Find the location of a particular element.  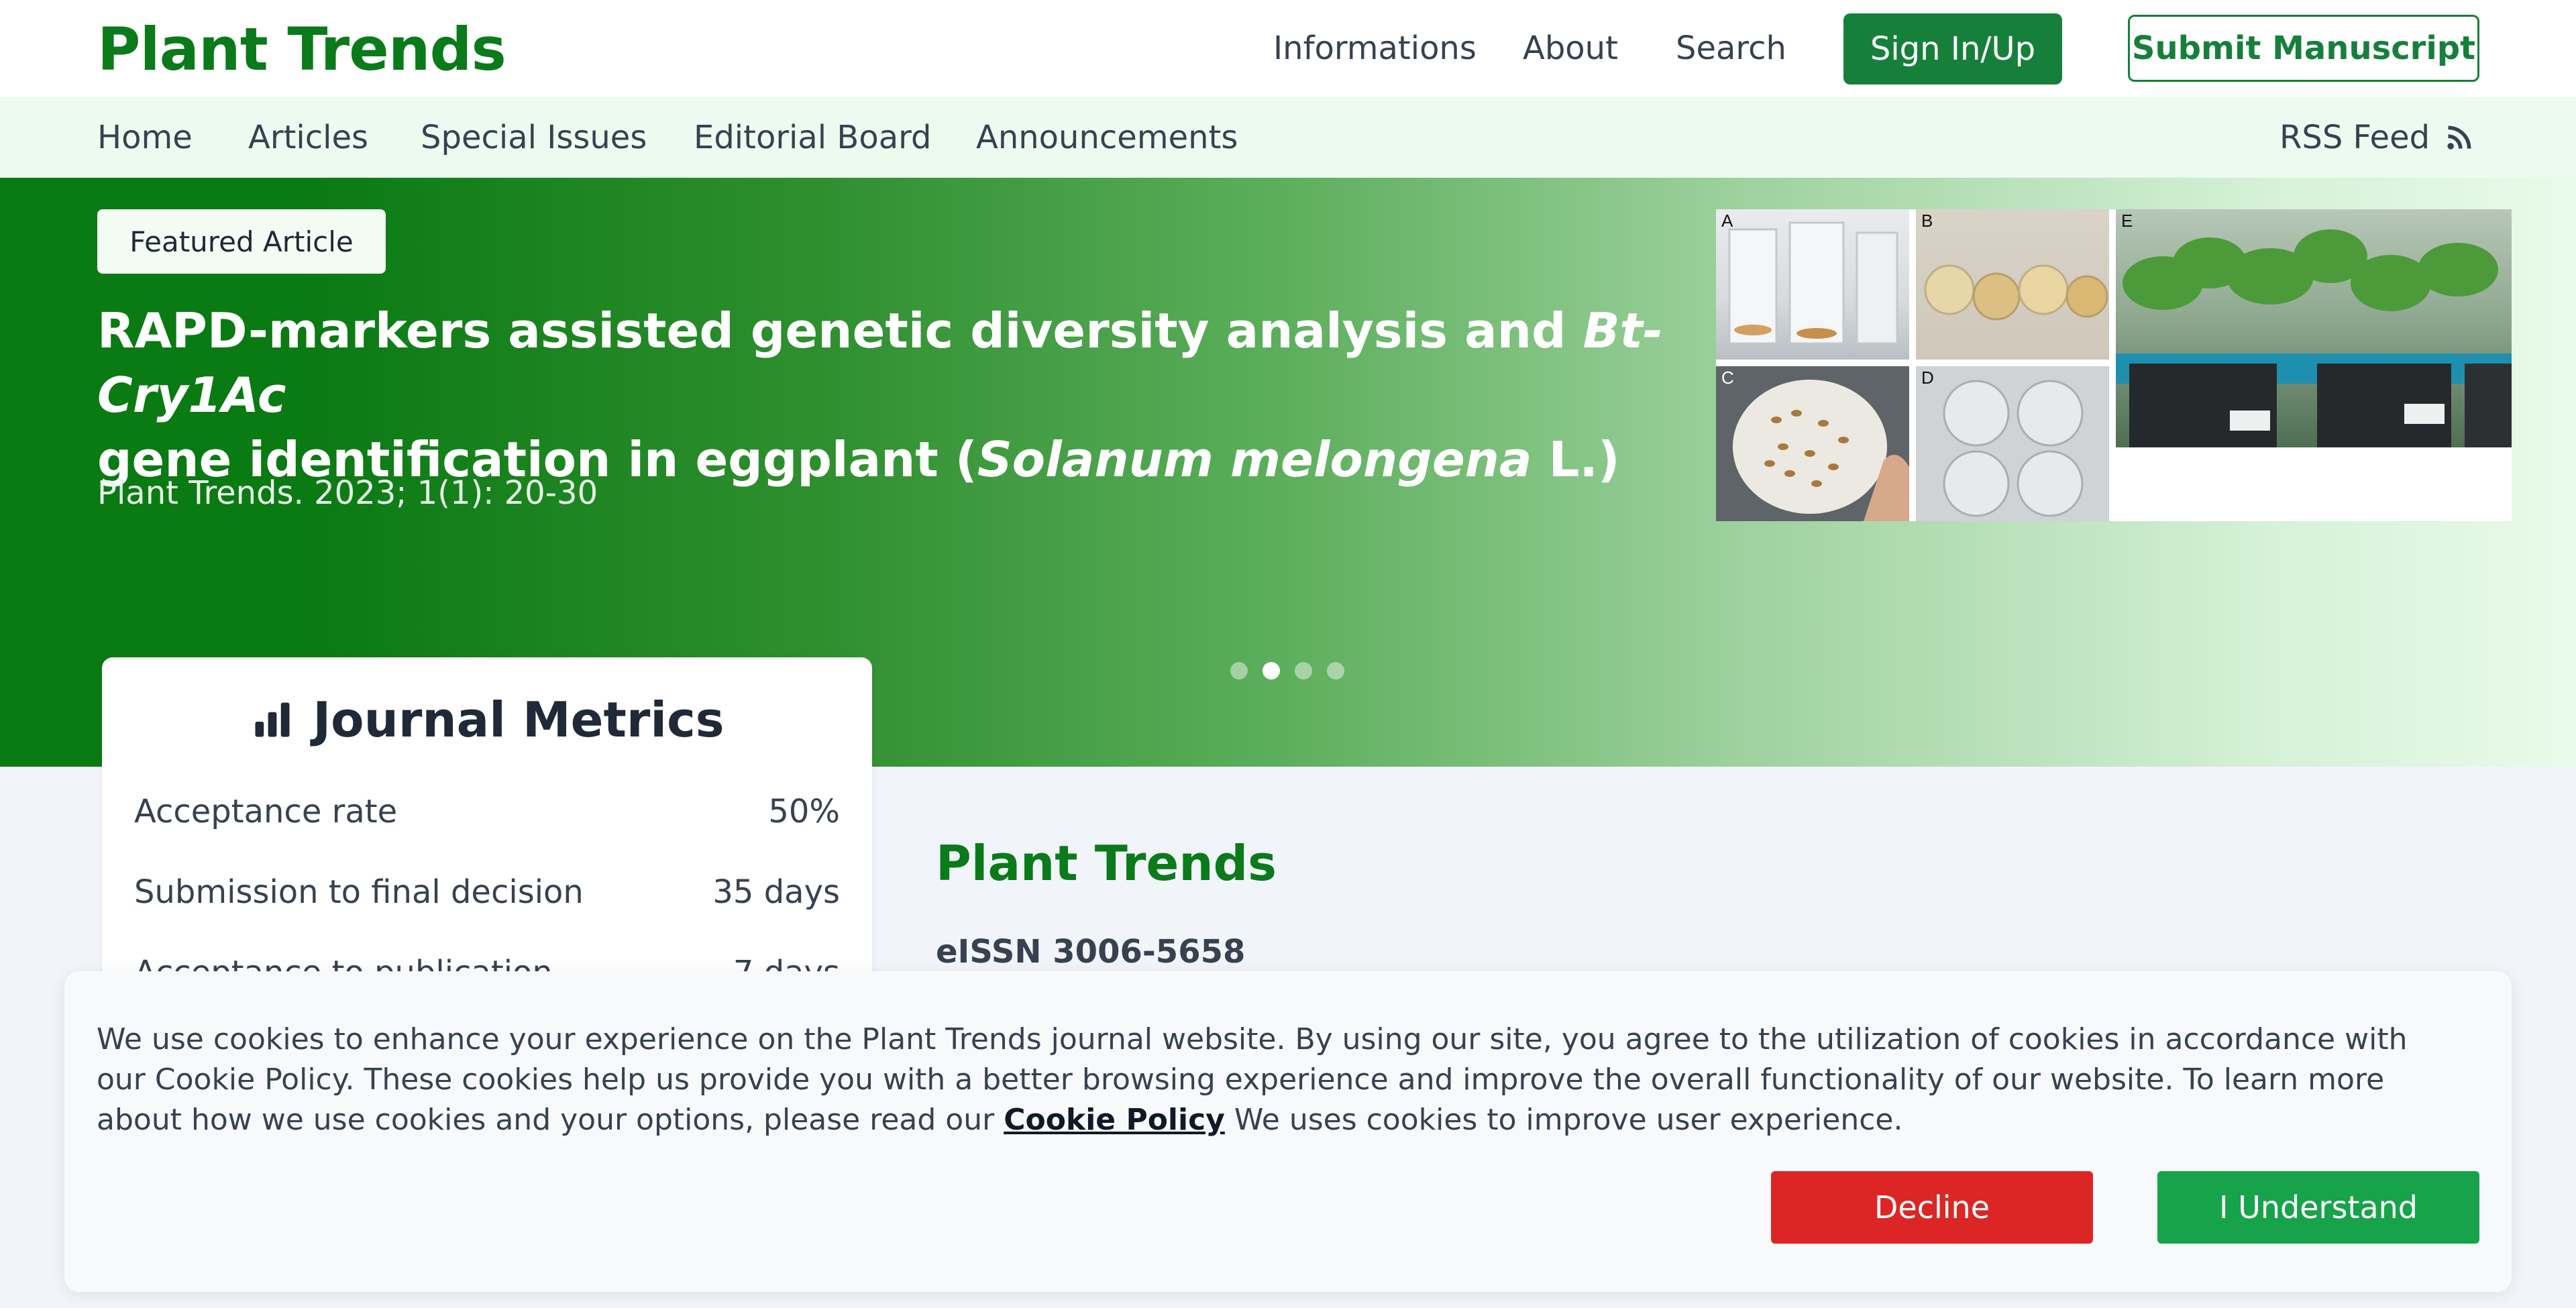

carousel-indicators is located at coordinates (1287, 670).